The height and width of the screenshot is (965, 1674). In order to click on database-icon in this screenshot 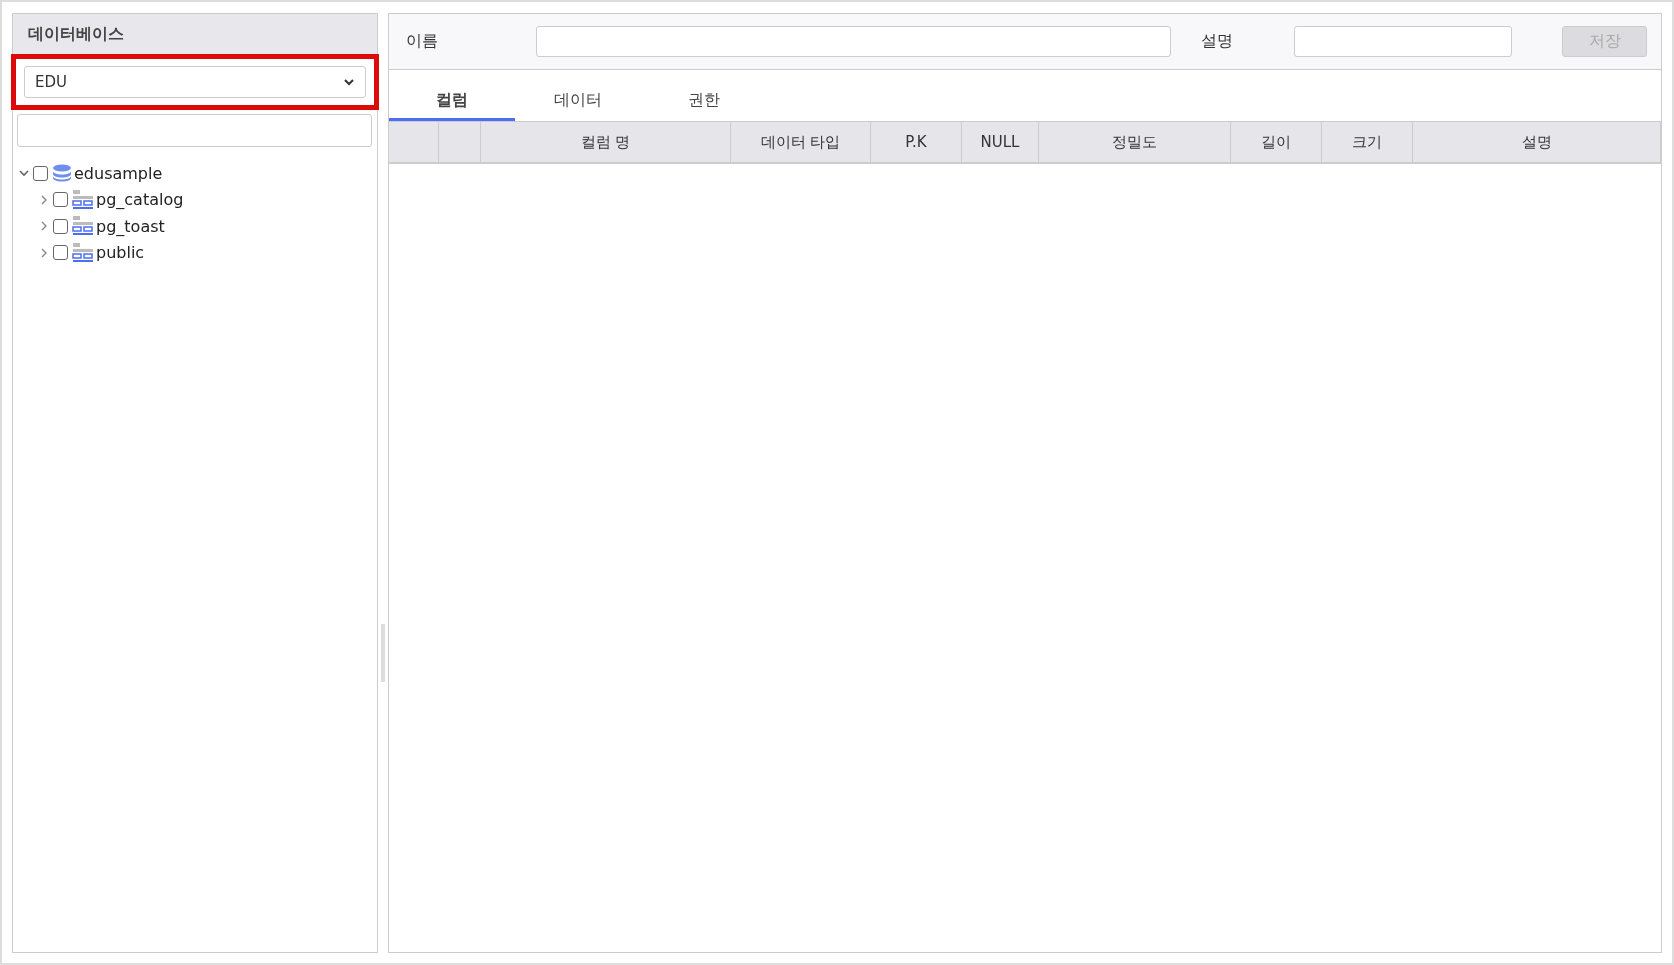, I will do `click(62, 173)`.